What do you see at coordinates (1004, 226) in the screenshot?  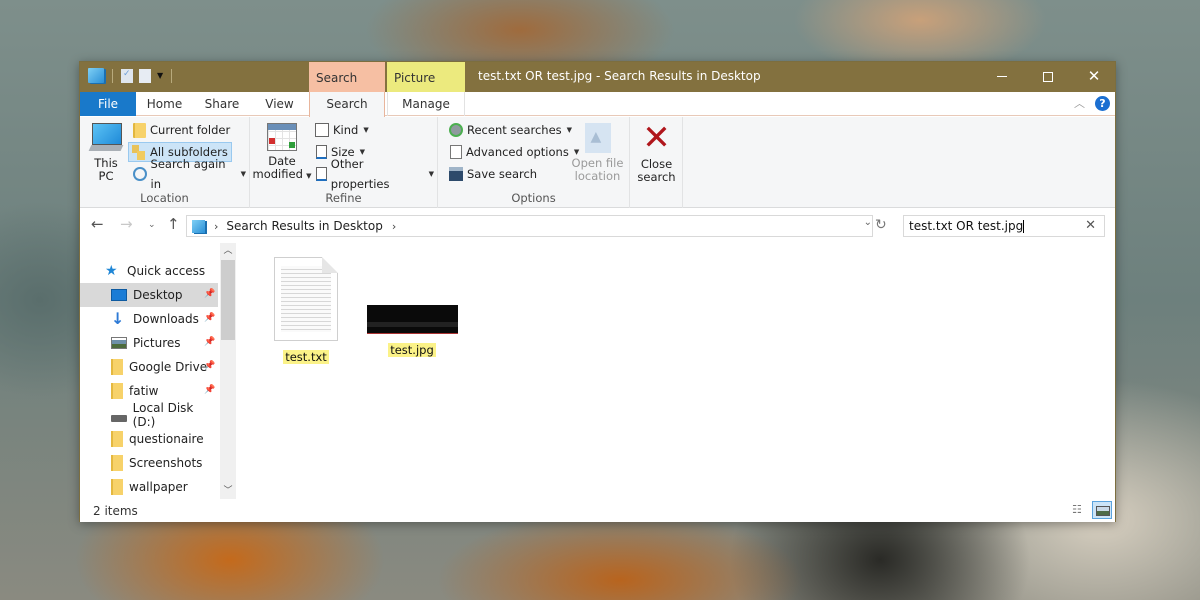 I see `search-input: test.txt OR test.jpg ✕` at bounding box center [1004, 226].